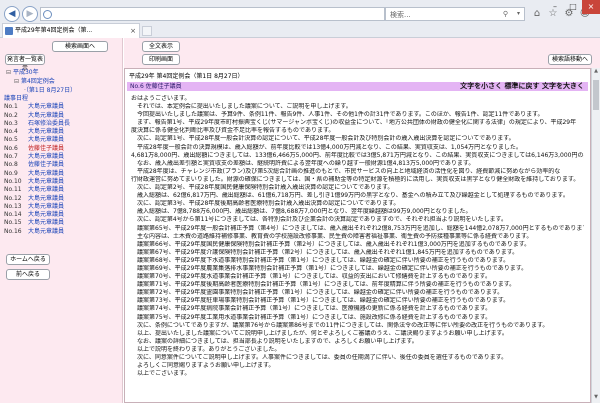 The width and height of the screenshot is (600, 403). I want to click on list-item: No.8 佐藤佳子議員, so click(62, 165).